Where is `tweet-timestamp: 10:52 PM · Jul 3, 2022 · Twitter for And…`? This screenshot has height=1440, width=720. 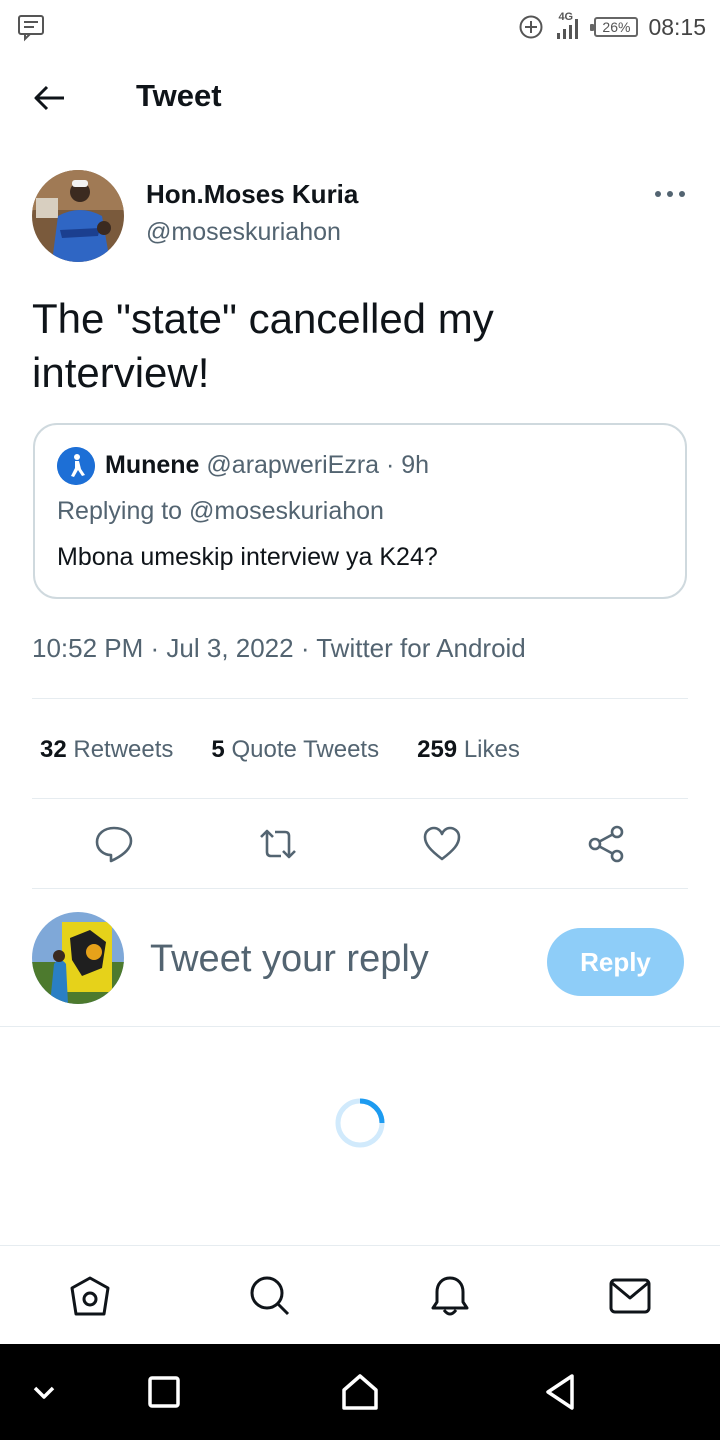 tweet-timestamp: 10:52 PM · Jul 3, 2022 · Twitter for And… is located at coordinates (279, 648).